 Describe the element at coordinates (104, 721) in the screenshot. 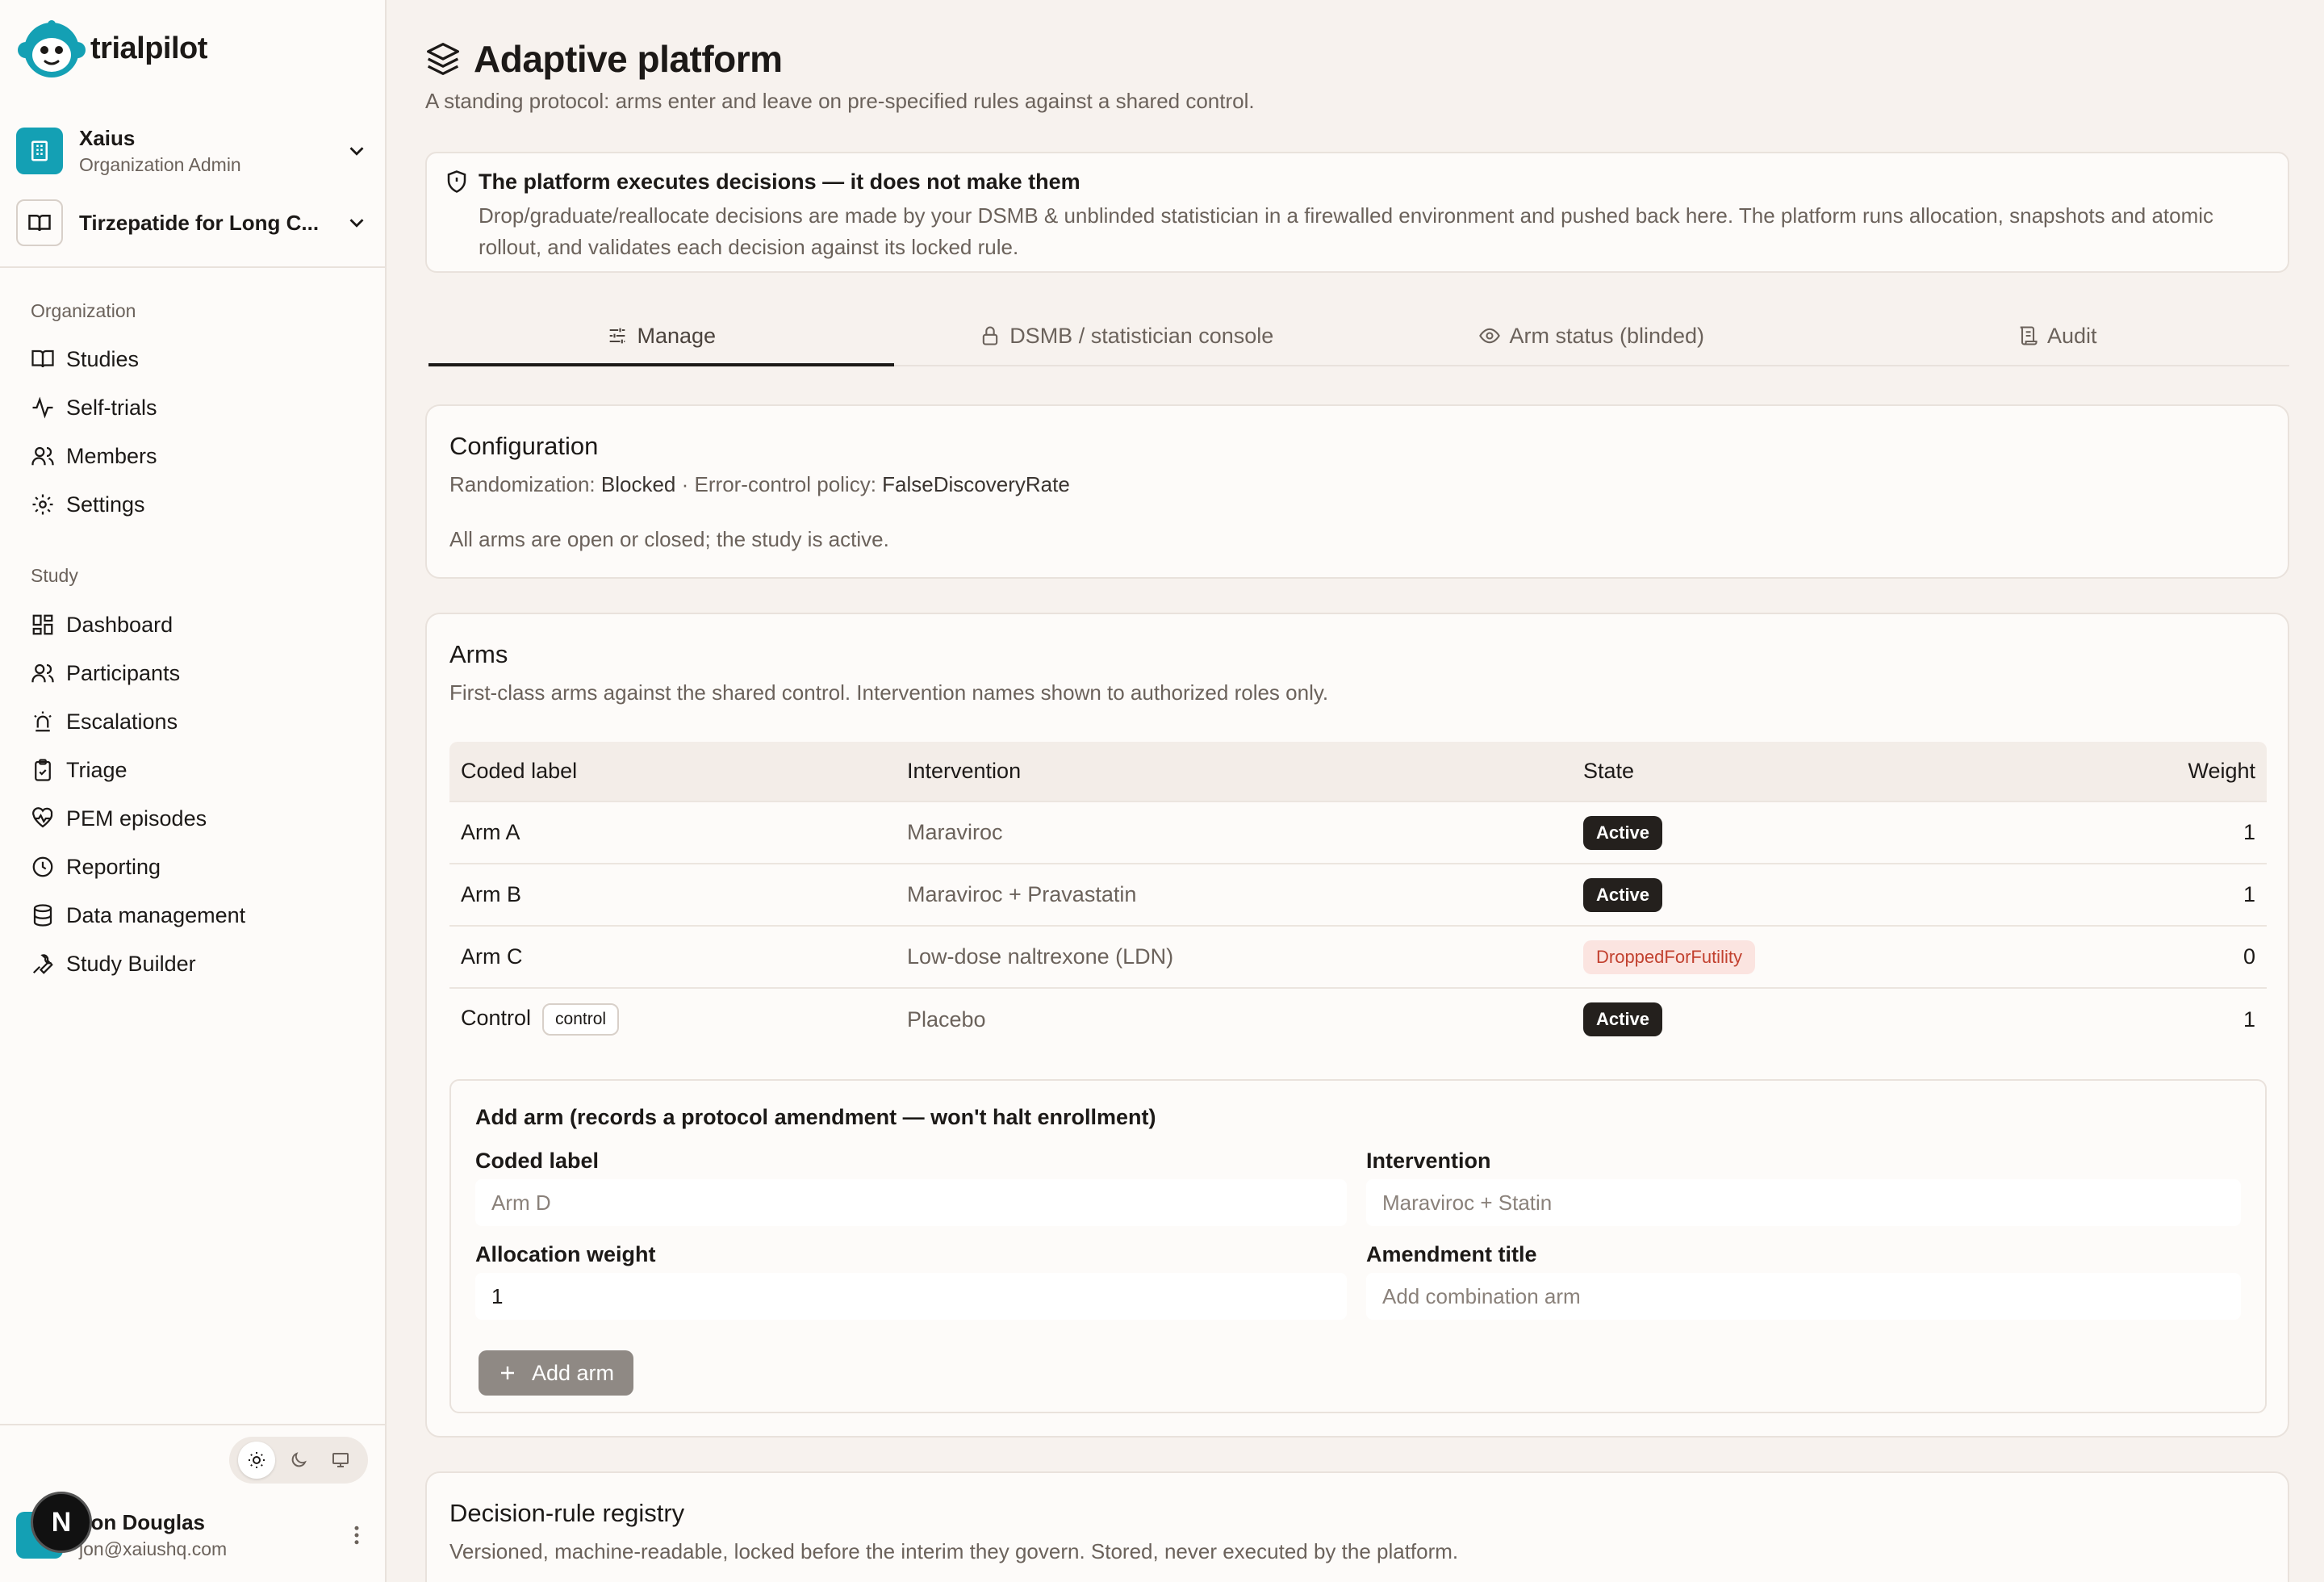

I see `sidebar-item-escalations: Escalations` at that location.